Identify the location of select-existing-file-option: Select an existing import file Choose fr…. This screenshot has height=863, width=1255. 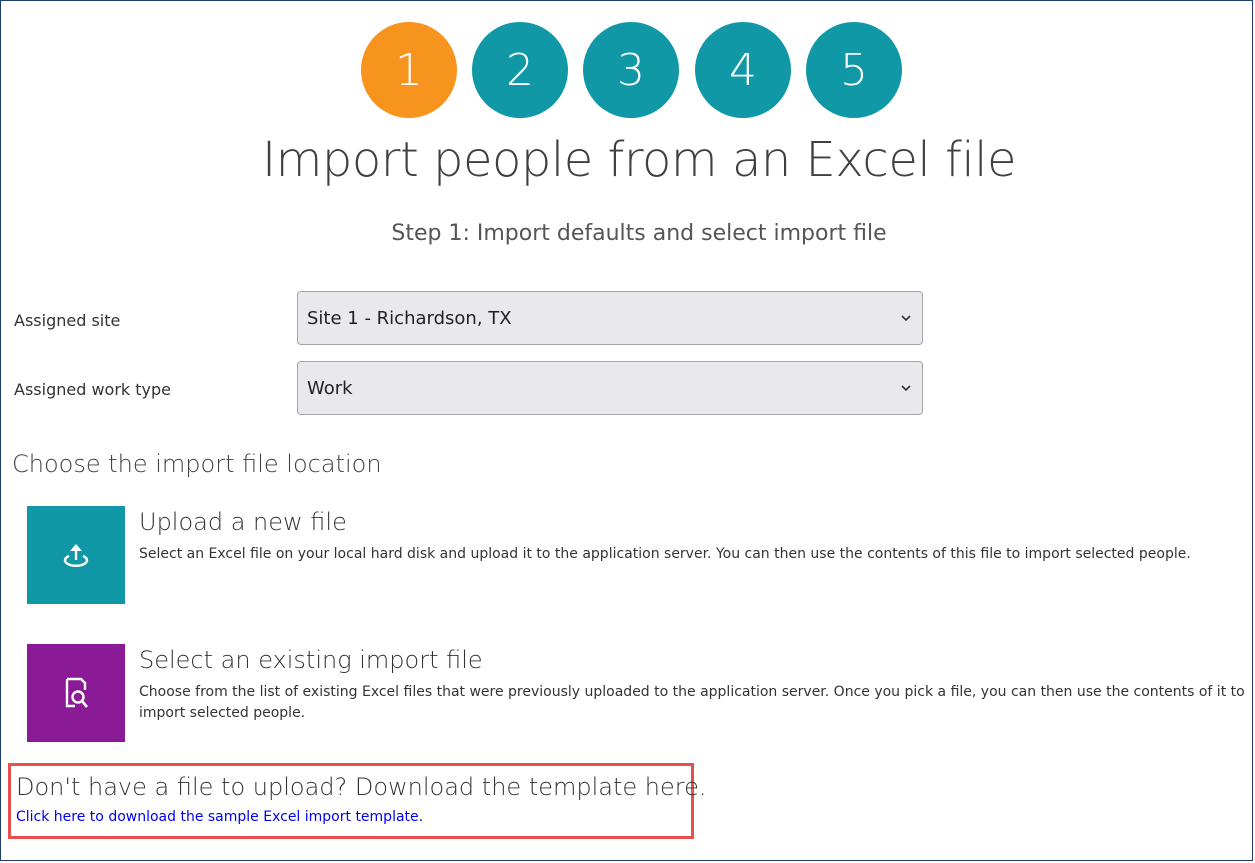
(639, 693).